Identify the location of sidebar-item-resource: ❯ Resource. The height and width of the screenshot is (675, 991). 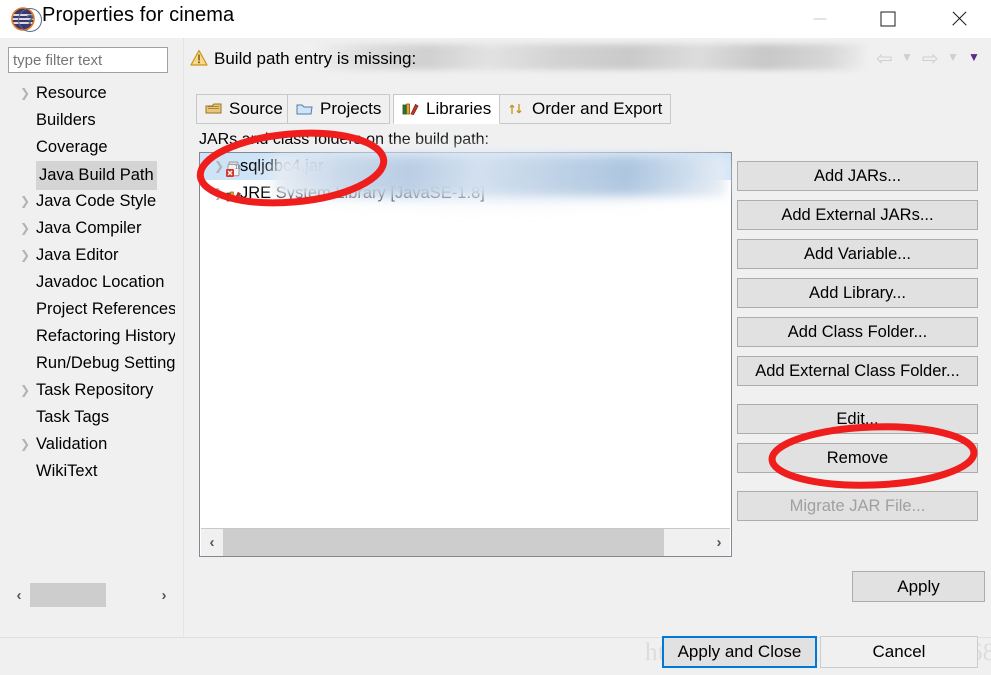
(91, 93).